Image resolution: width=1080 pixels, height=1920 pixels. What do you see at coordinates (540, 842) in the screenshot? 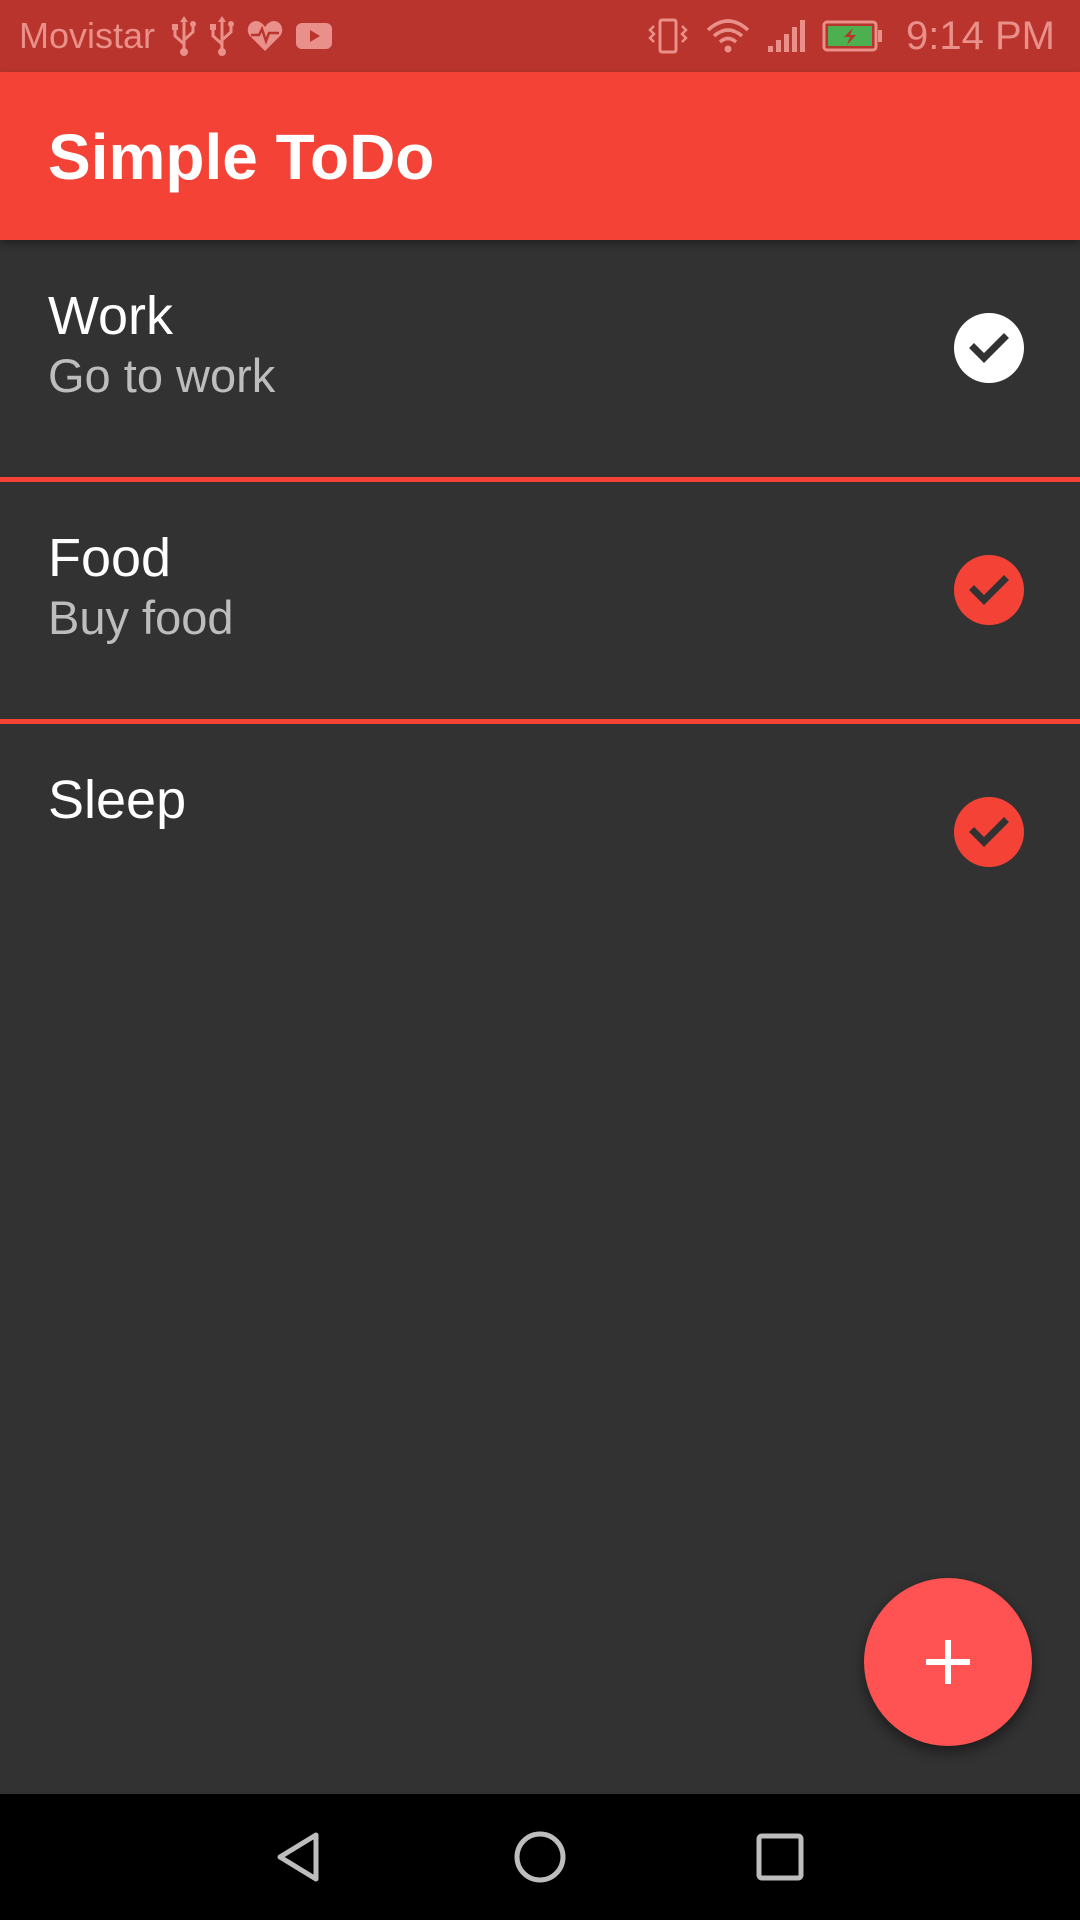
I see `todo-item-sleep: Sleep` at bounding box center [540, 842].